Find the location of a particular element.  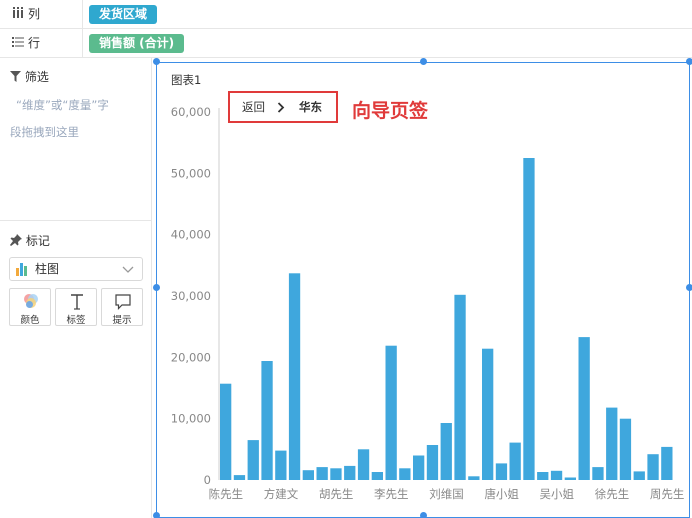

color-palette-icon is located at coordinates (31, 301).